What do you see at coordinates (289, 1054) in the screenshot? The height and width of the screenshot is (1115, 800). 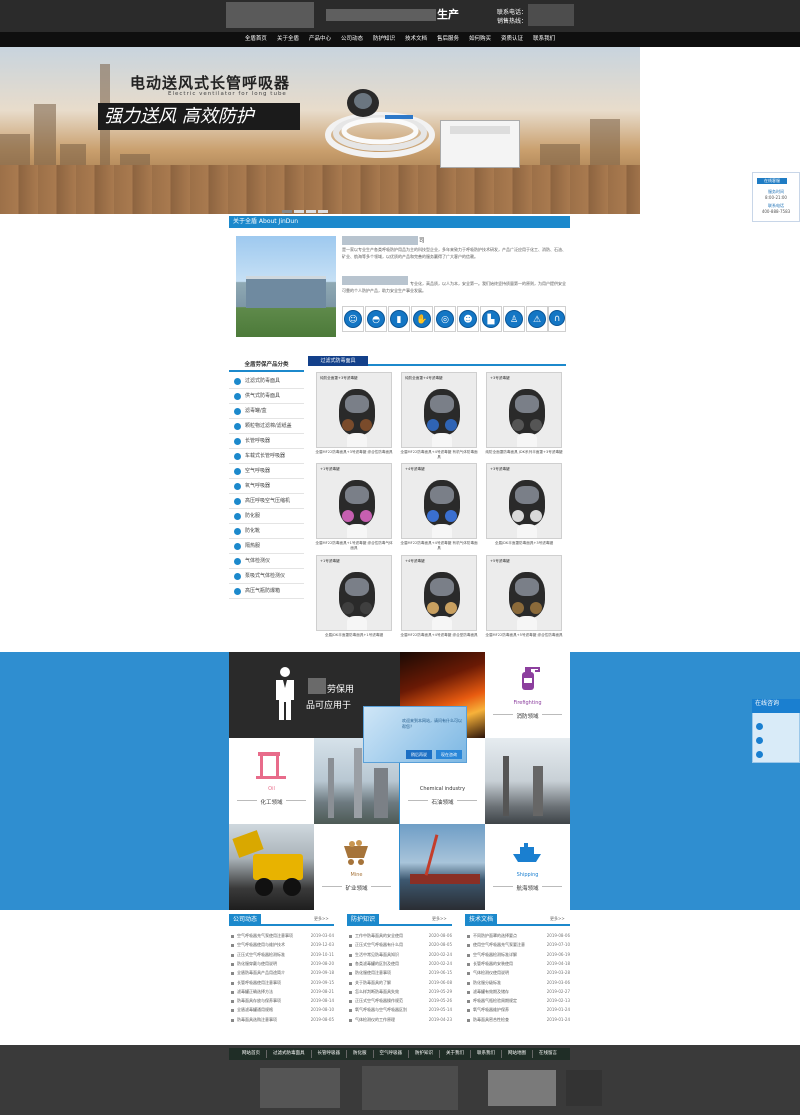 I see `footer-link: 过滤式防毒面具` at bounding box center [289, 1054].